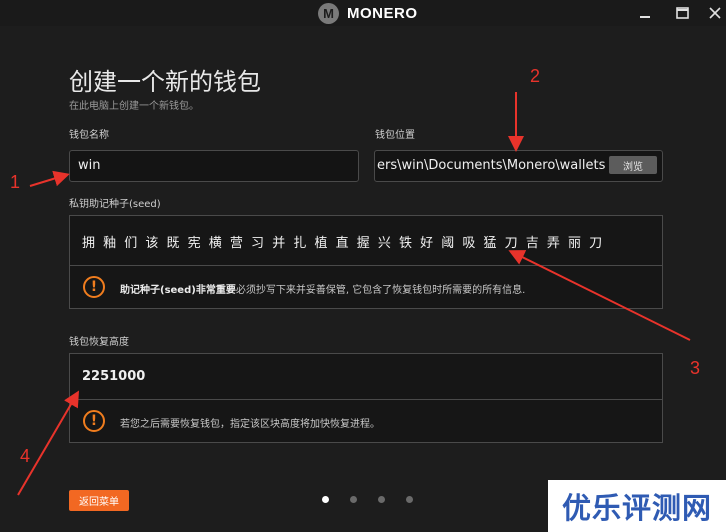  I want to click on restore-height-warning: 若您之后需要恢复钱包，指定该区块高度将加快恢复进程。, so click(250, 424).